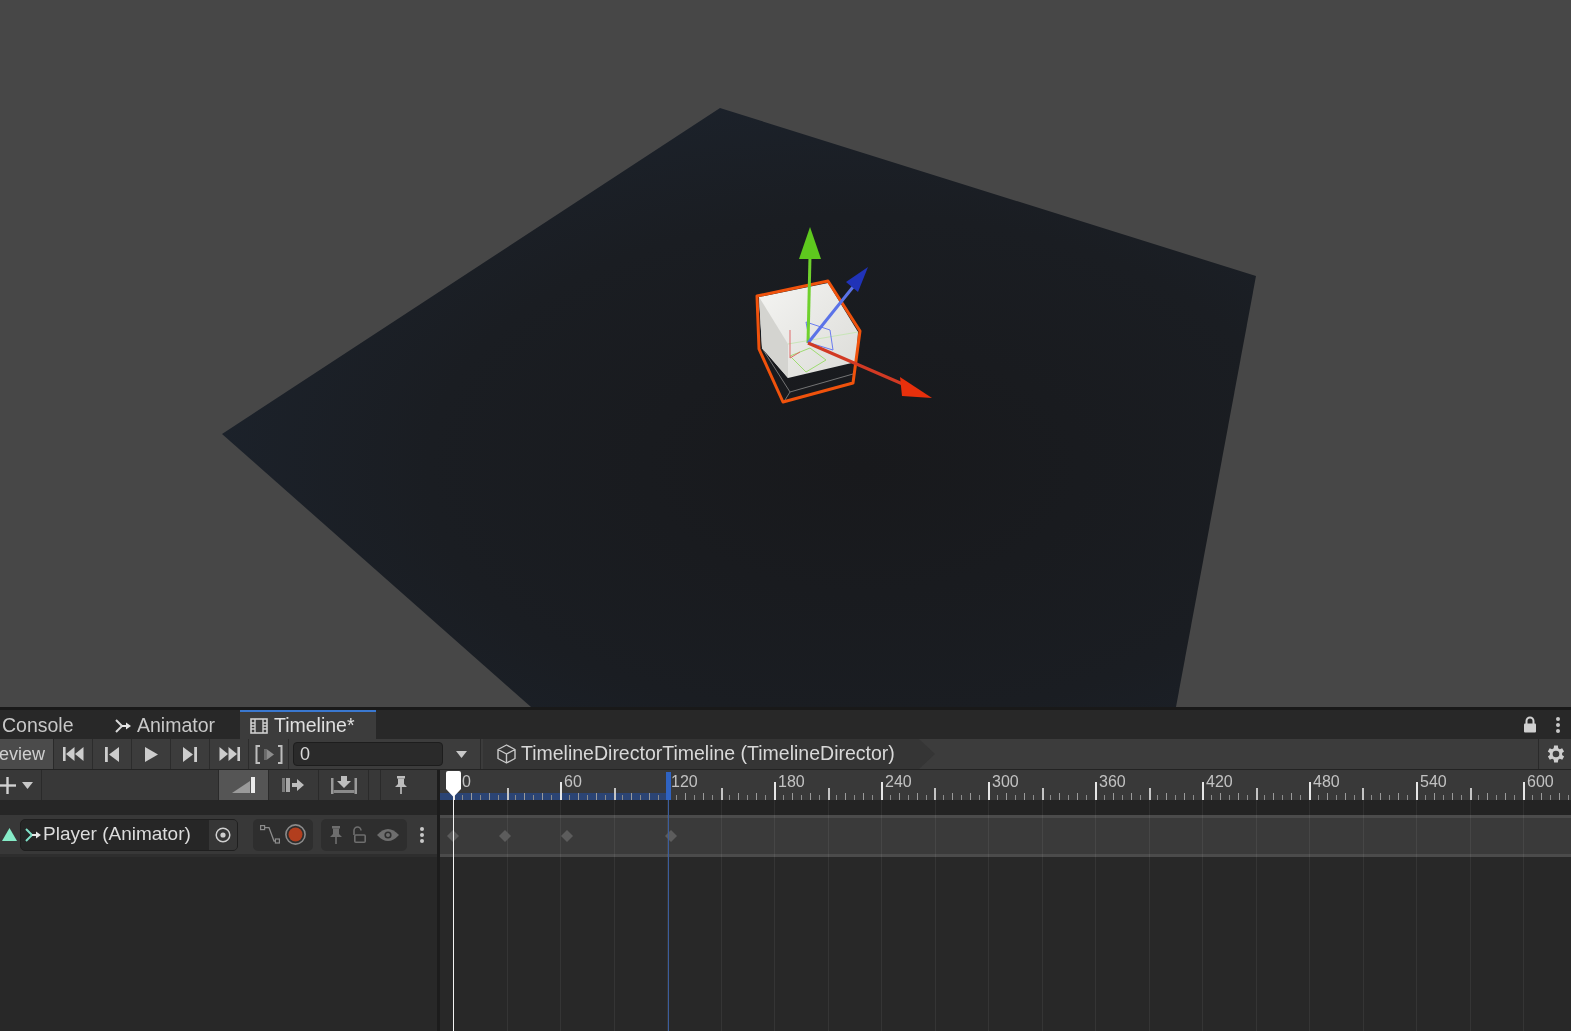  Describe the element at coordinates (453, 784) in the screenshot. I see `playhead` at that location.